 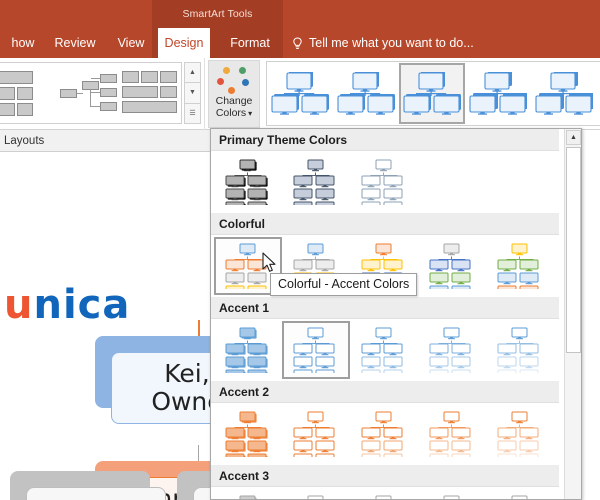 I want to click on color-option-accent1-colored-fill, so click(x=248, y=351).